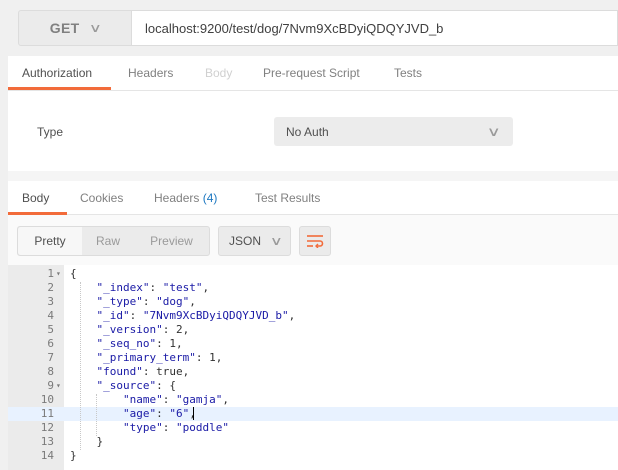 This screenshot has height=470, width=618. I want to click on code-line: 2 "_index": "test",, so click(313, 288).